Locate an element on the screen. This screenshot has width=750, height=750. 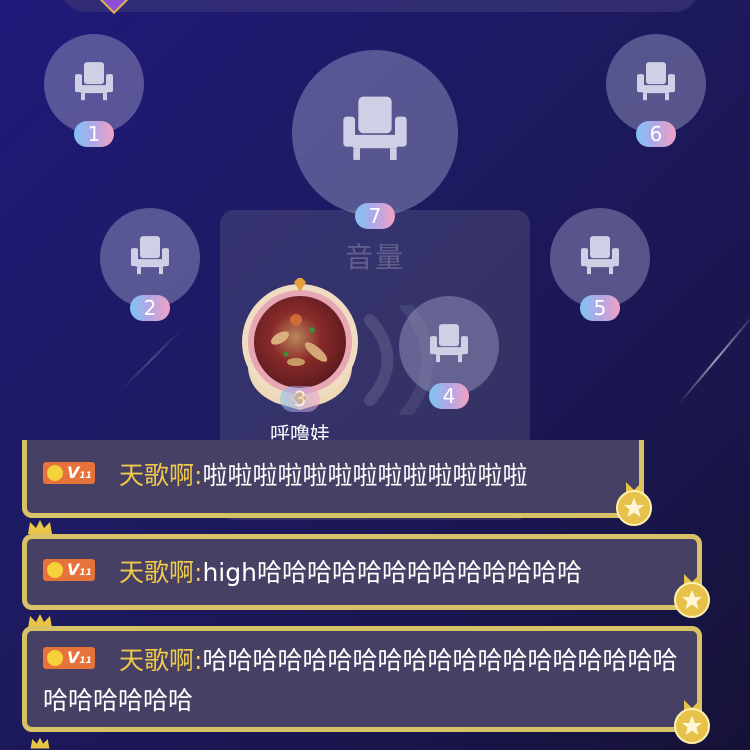
chat-message: V11 天歌啊:哈哈哈哈哈哈哈哈哈哈哈哈哈哈哈哈哈哈哈哈哈哈哈哈哈 is located at coordinates (362, 679).